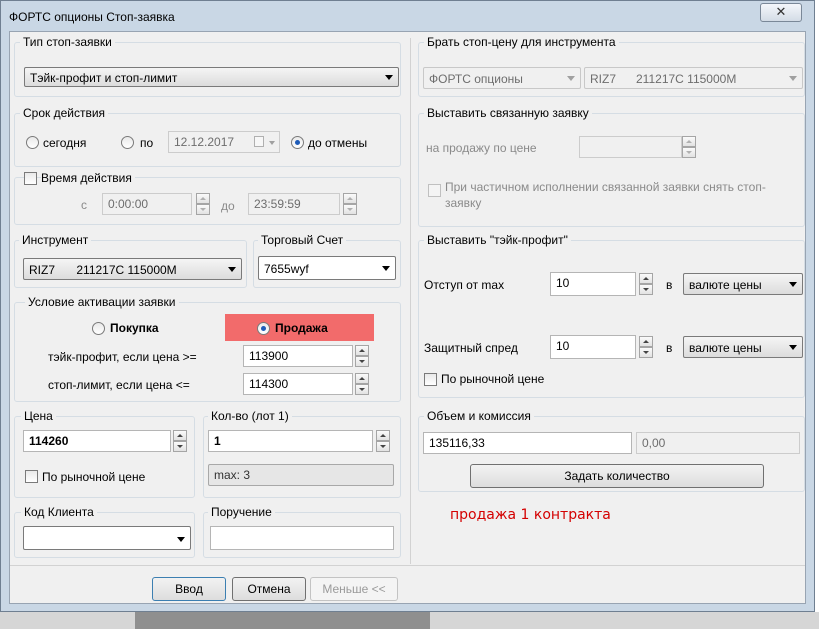  What do you see at coordinates (55, 240) in the screenshot?
I see `instrument-label: Инструмент` at bounding box center [55, 240].